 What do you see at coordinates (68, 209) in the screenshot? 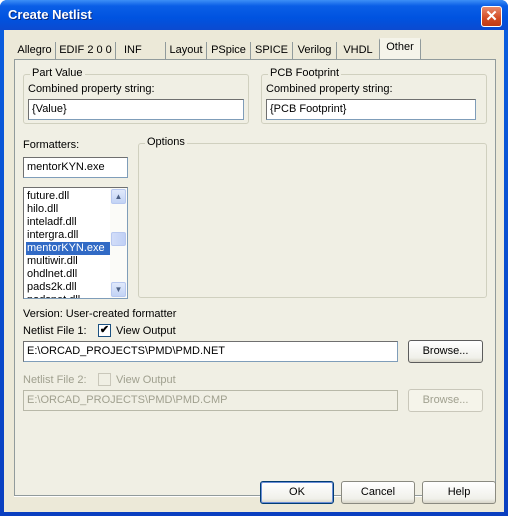
I see `list-item: hilo.dll` at bounding box center [68, 209].